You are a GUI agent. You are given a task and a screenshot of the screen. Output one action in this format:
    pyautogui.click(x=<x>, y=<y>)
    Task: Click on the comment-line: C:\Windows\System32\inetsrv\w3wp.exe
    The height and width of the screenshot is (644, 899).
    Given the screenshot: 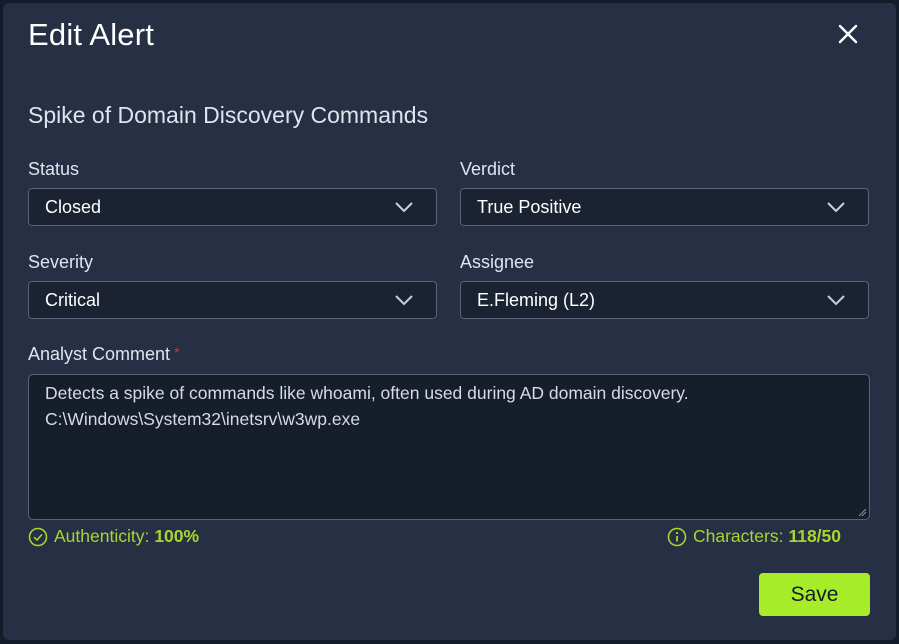 What is the action you would take?
    pyautogui.click(x=203, y=419)
    